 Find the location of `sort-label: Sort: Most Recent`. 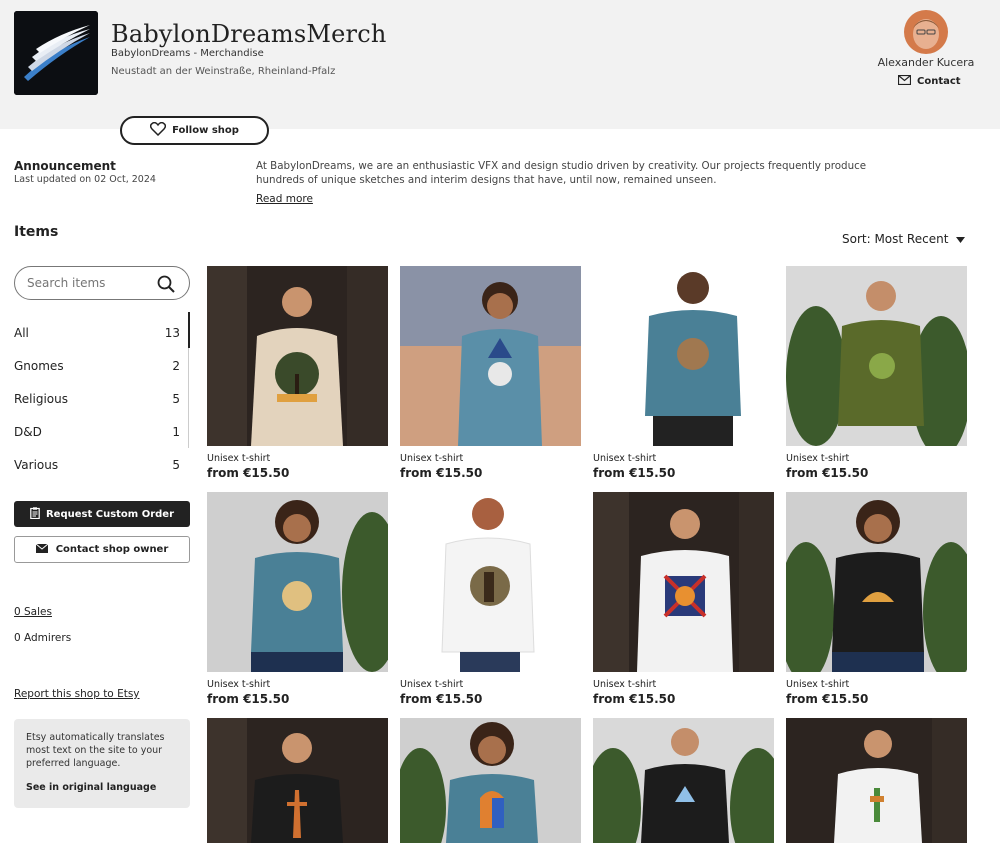

sort-label: Sort: Most Recent is located at coordinates (895, 239).